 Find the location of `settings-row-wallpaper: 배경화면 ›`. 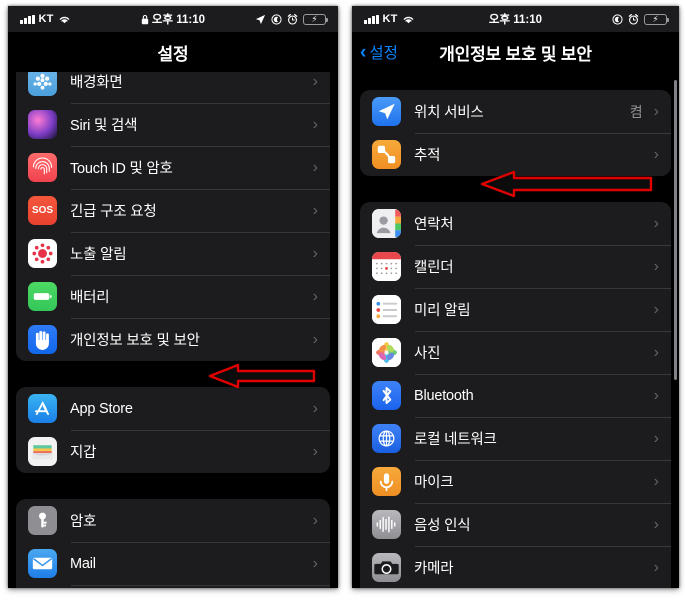

settings-row-wallpaper: 배경화면 › is located at coordinates (173, 87).